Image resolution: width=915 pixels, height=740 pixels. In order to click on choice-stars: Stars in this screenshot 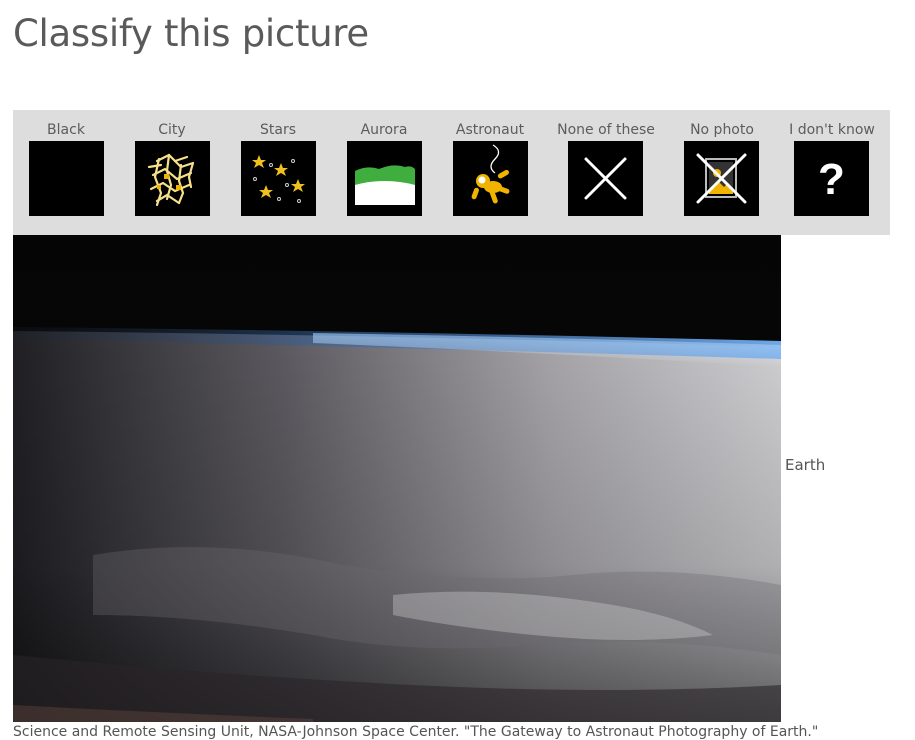, I will do `click(278, 172)`.